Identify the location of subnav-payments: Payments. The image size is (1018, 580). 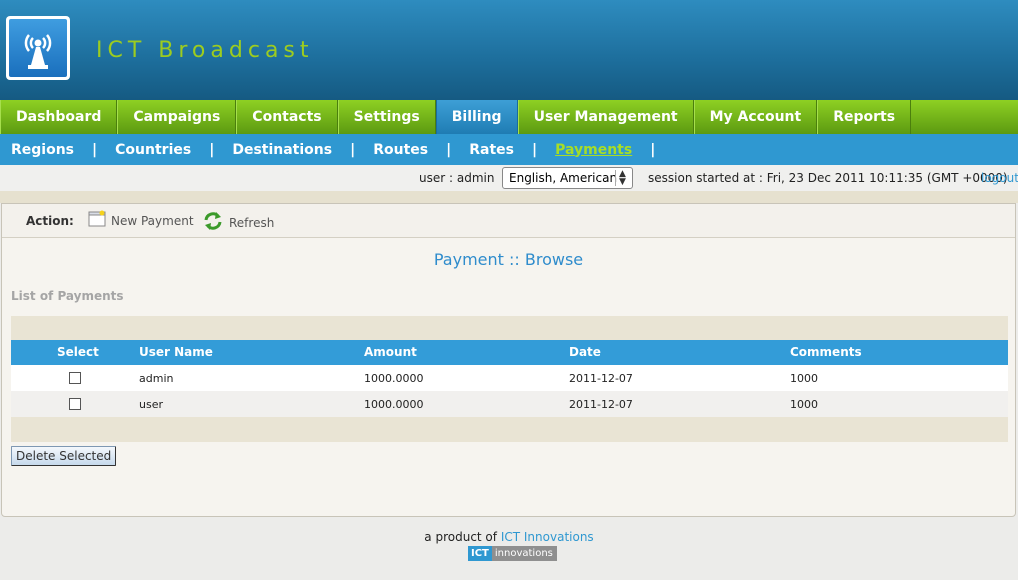
(593, 150).